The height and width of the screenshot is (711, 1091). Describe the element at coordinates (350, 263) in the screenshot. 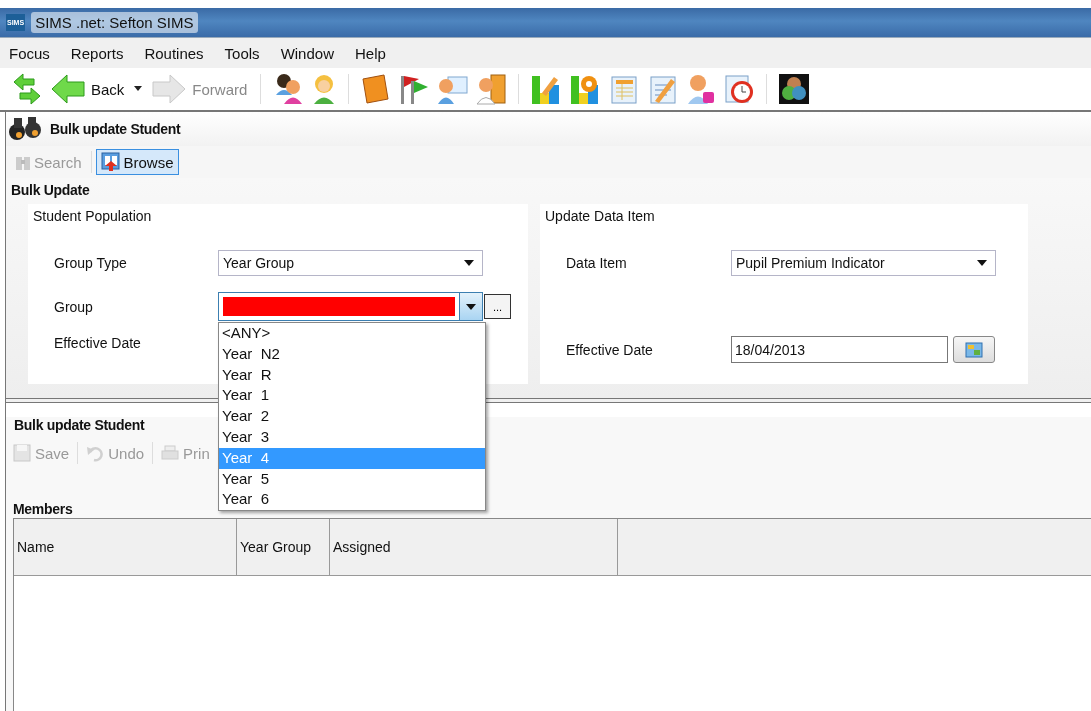

I see `group-type-dropdown: Year Group` at that location.